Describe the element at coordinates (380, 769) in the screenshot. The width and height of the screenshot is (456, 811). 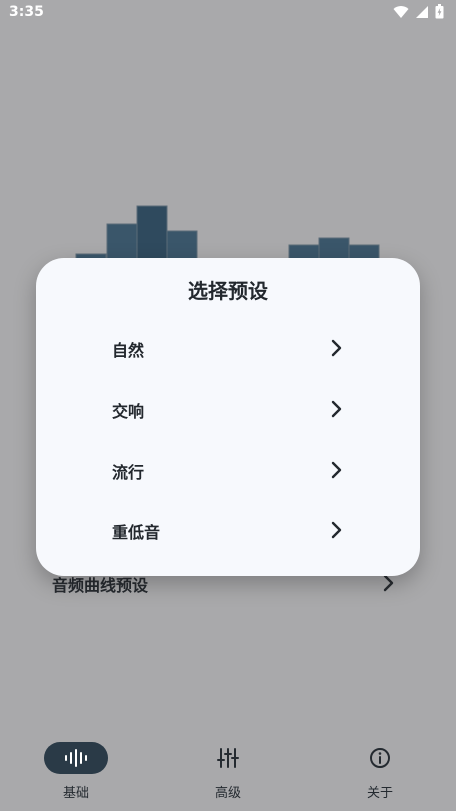
I see `nav-item-about: 关于` at that location.